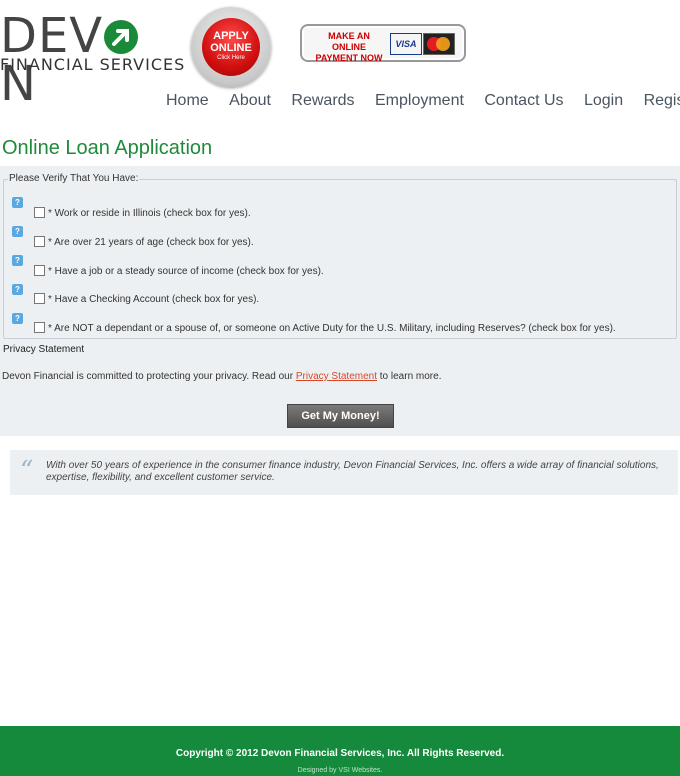 Image resolution: width=680 pixels, height=776 pixels. What do you see at coordinates (603, 101) in the screenshot?
I see `nav-login: Login` at bounding box center [603, 101].